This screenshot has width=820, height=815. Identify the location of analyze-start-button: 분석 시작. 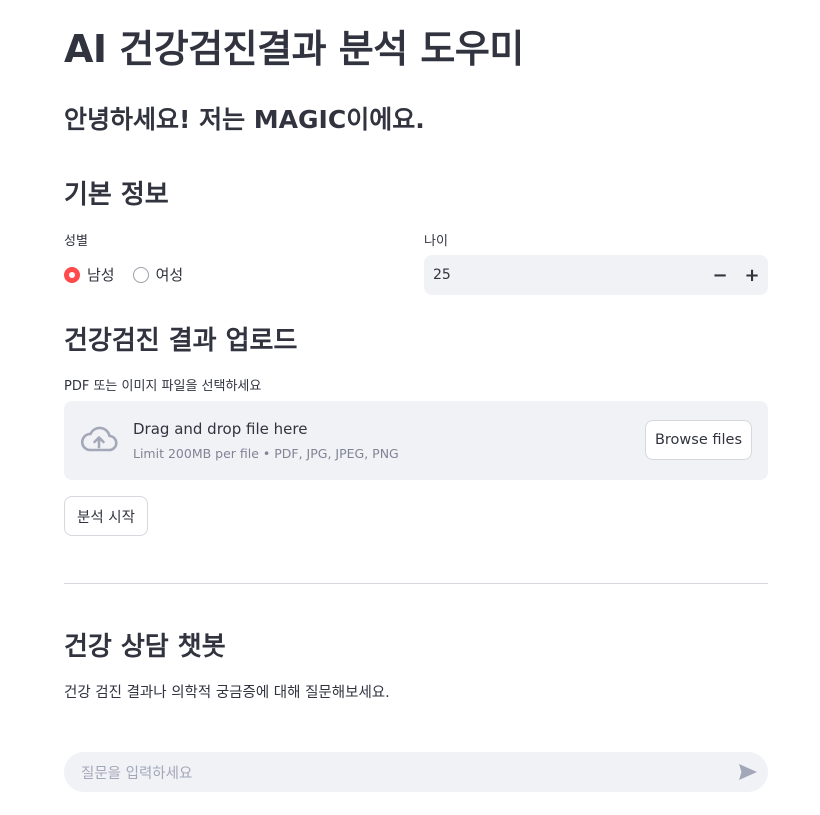
(106, 516).